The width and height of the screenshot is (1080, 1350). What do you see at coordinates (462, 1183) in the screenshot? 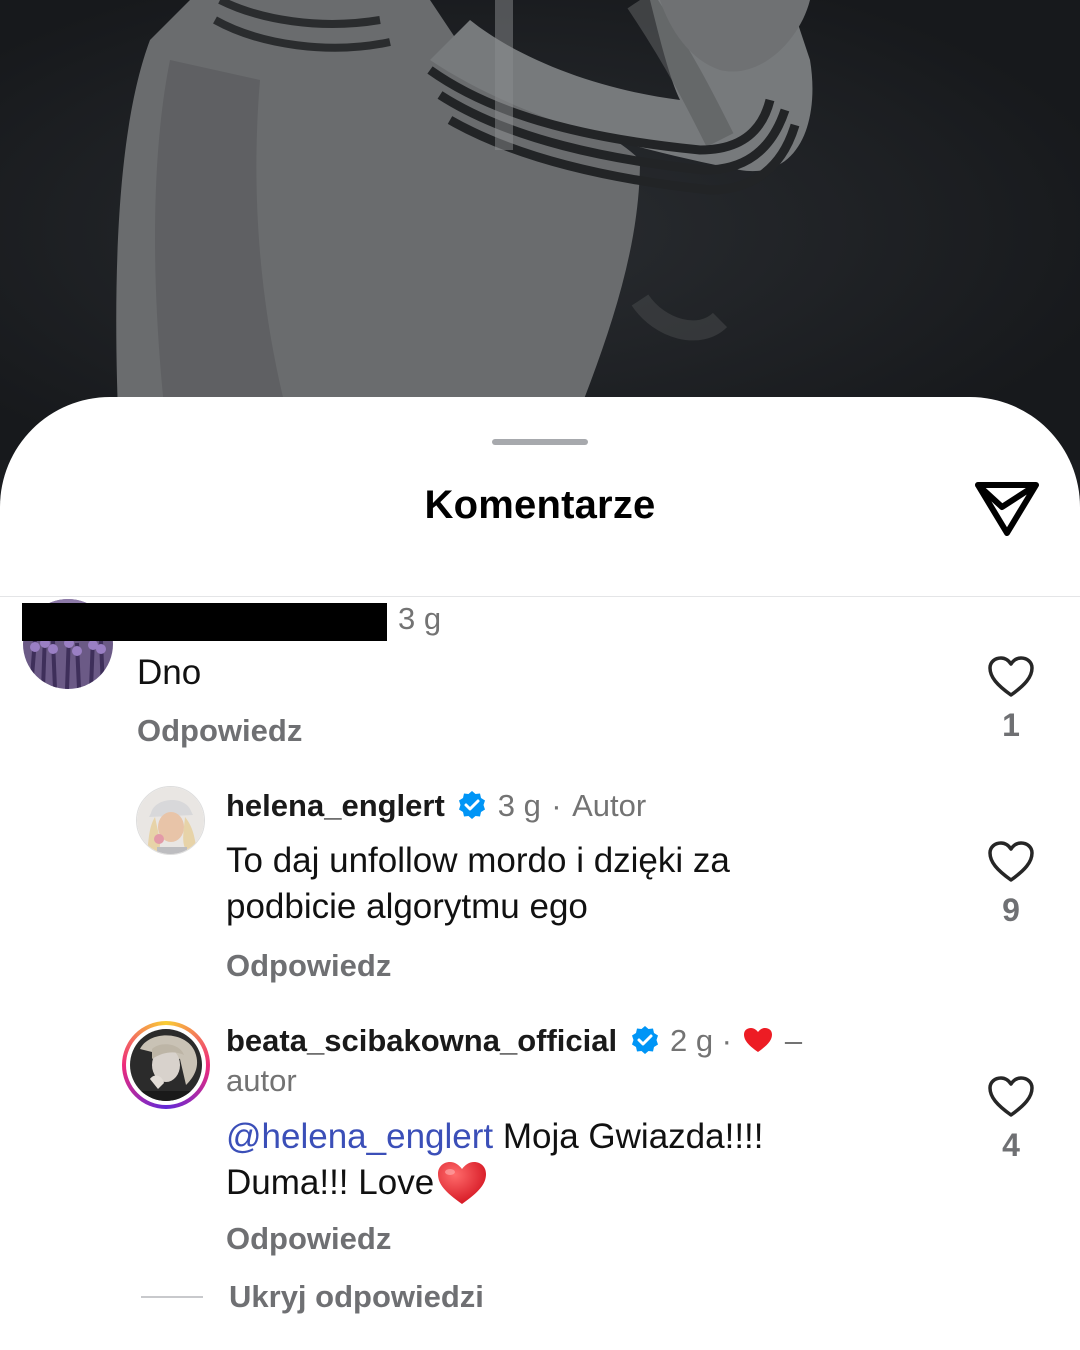
I see `red-heart-emoji-icon` at bounding box center [462, 1183].